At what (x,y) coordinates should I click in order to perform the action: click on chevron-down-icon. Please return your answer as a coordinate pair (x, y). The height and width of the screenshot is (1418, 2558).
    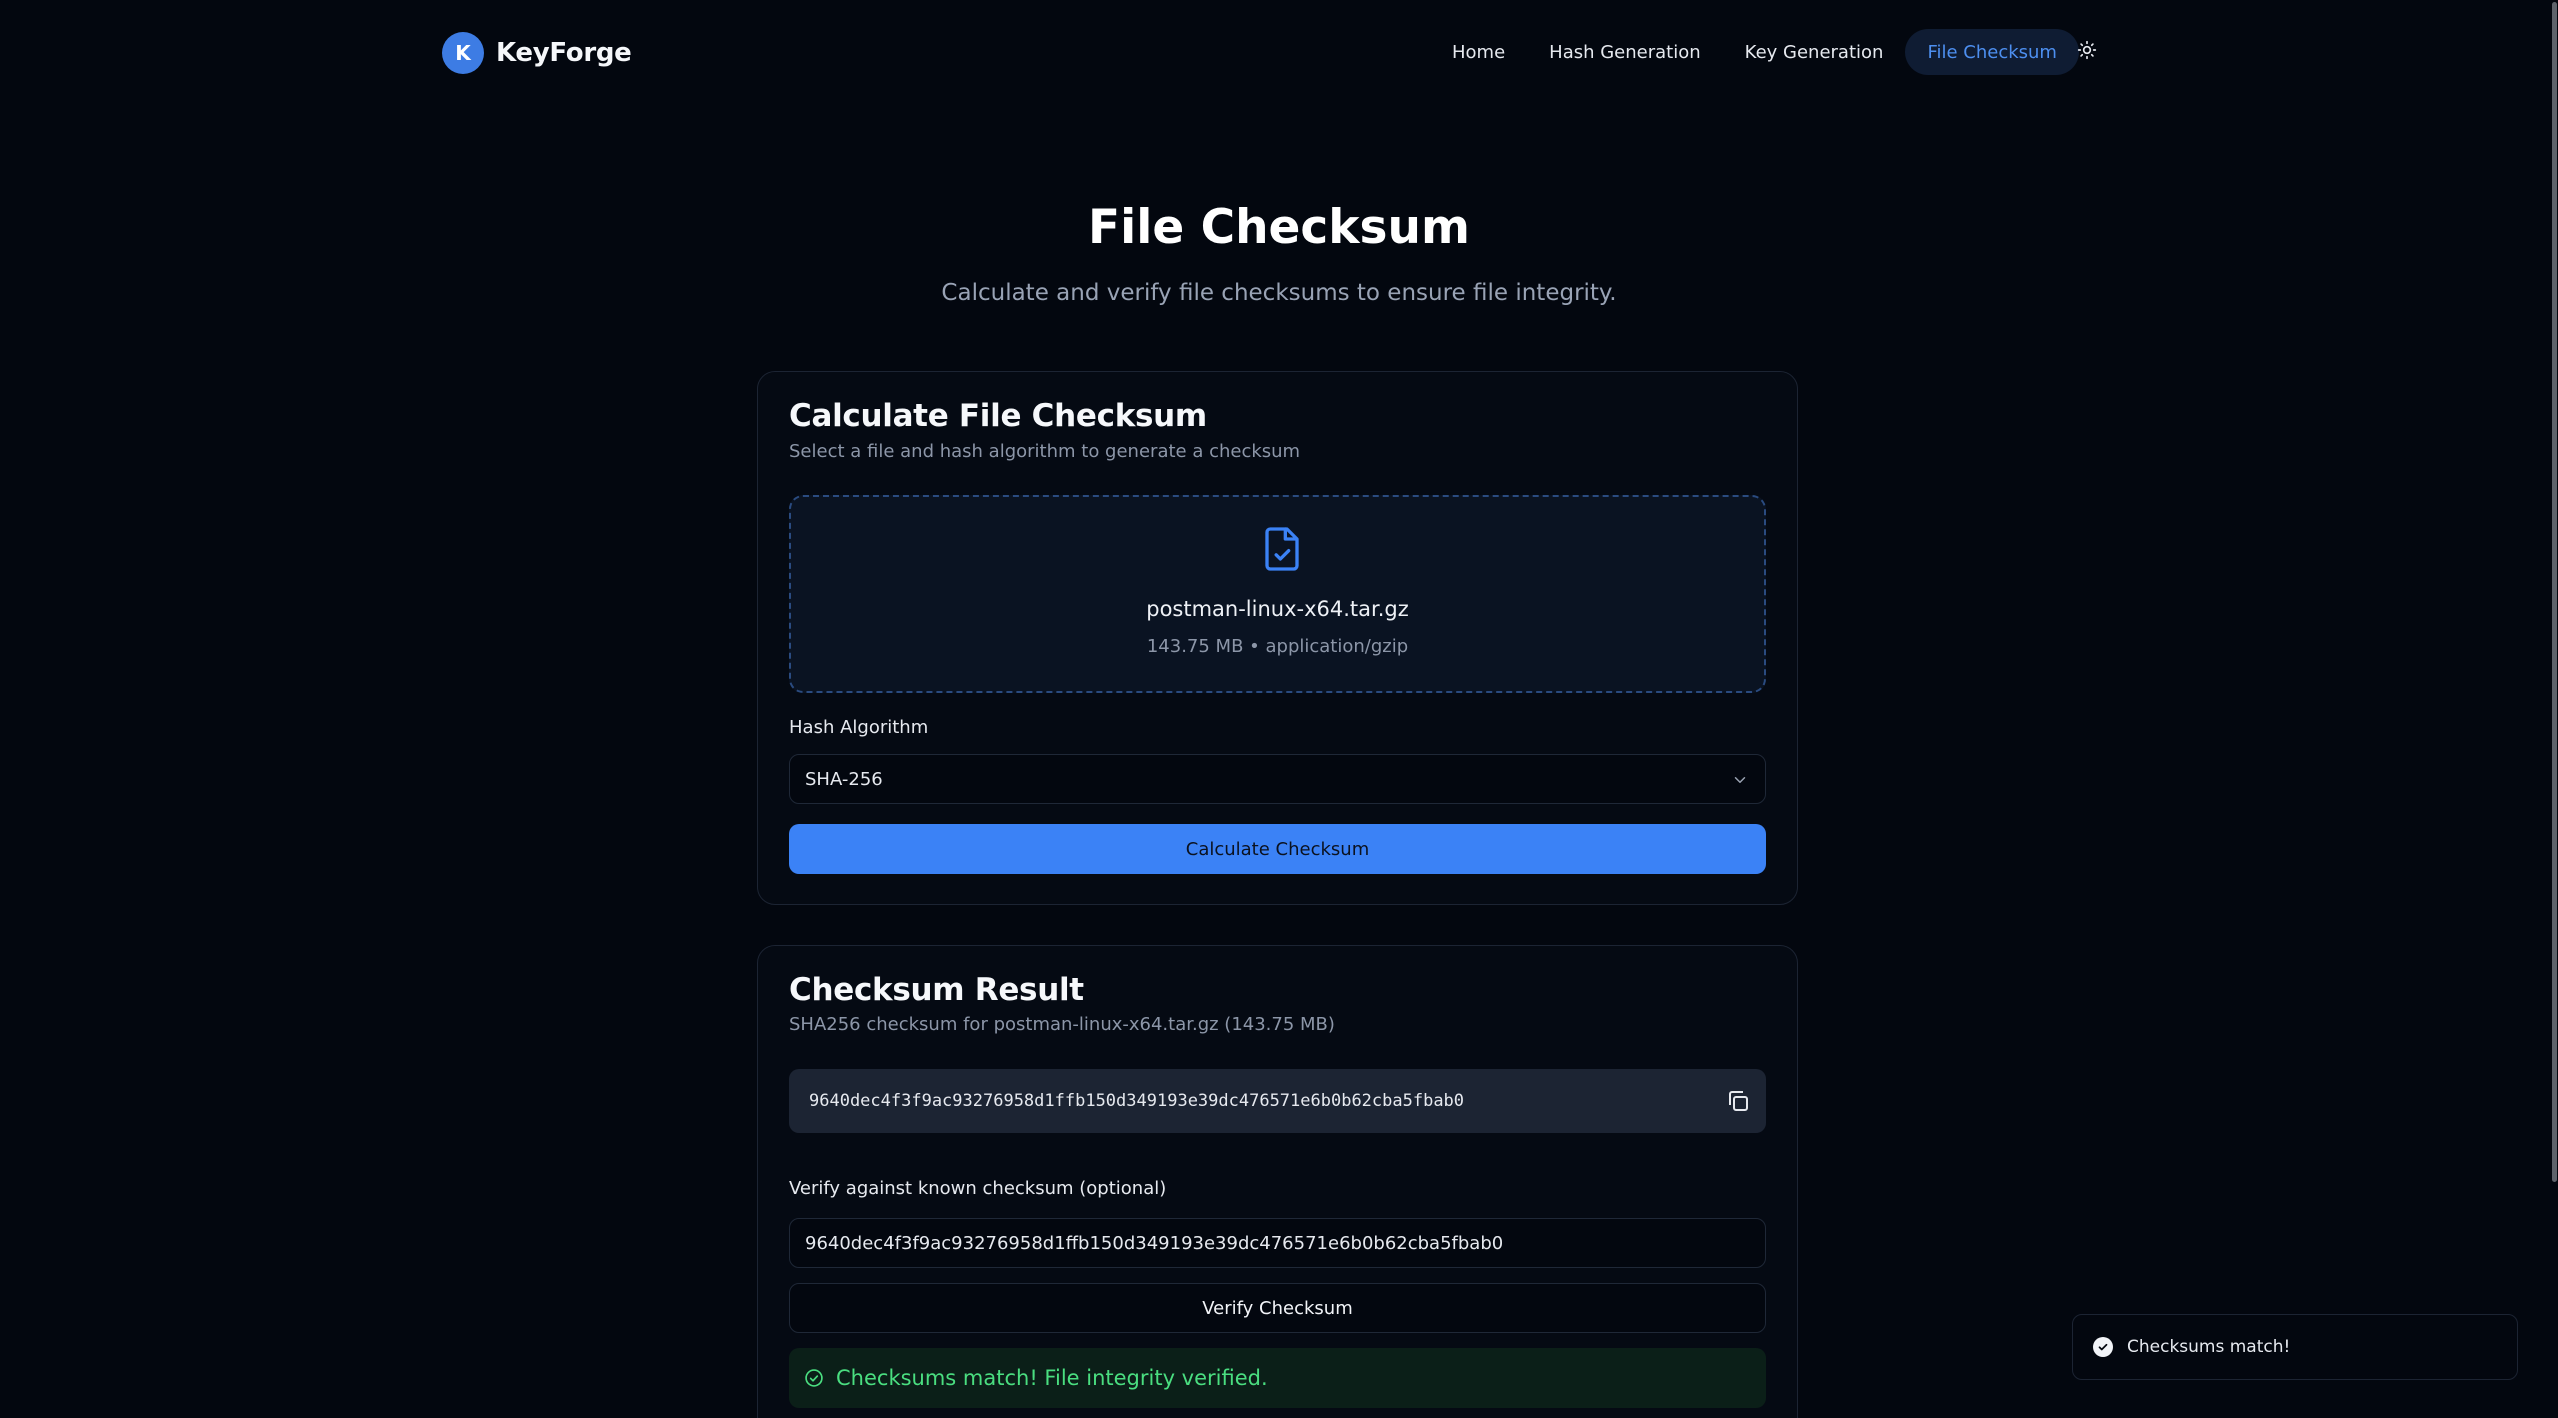
    Looking at the image, I should click on (1740, 780).